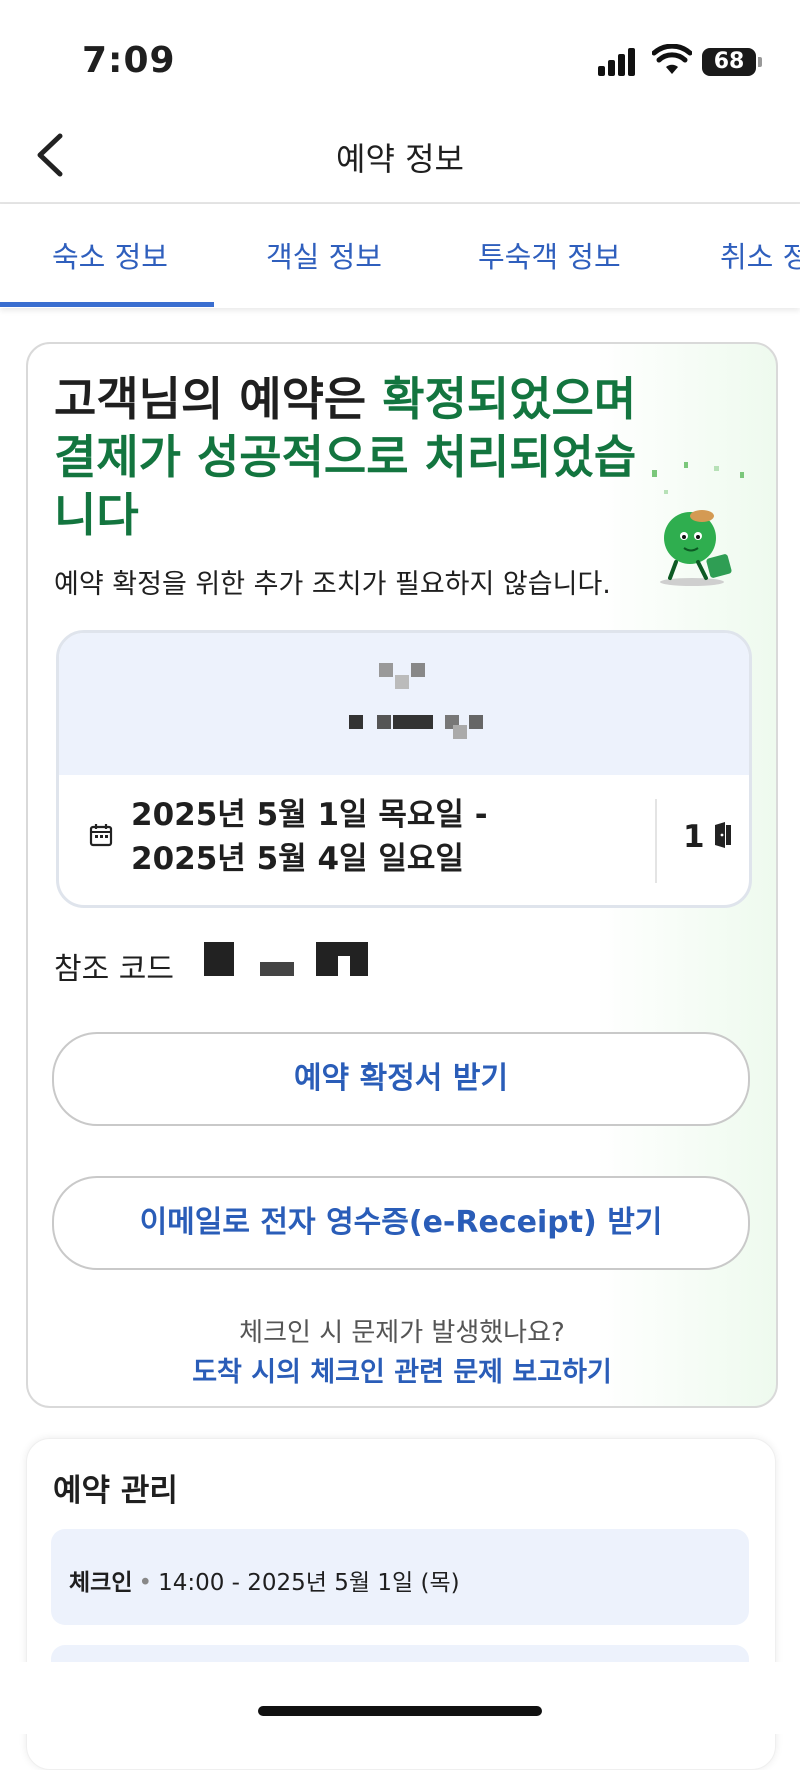 This screenshot has height=1770, width=800. What do you see at coordinates (760, 255) in the screenshot?
I see `tab-cancellation-info: 취소 정` at bounding box center [760, 255].